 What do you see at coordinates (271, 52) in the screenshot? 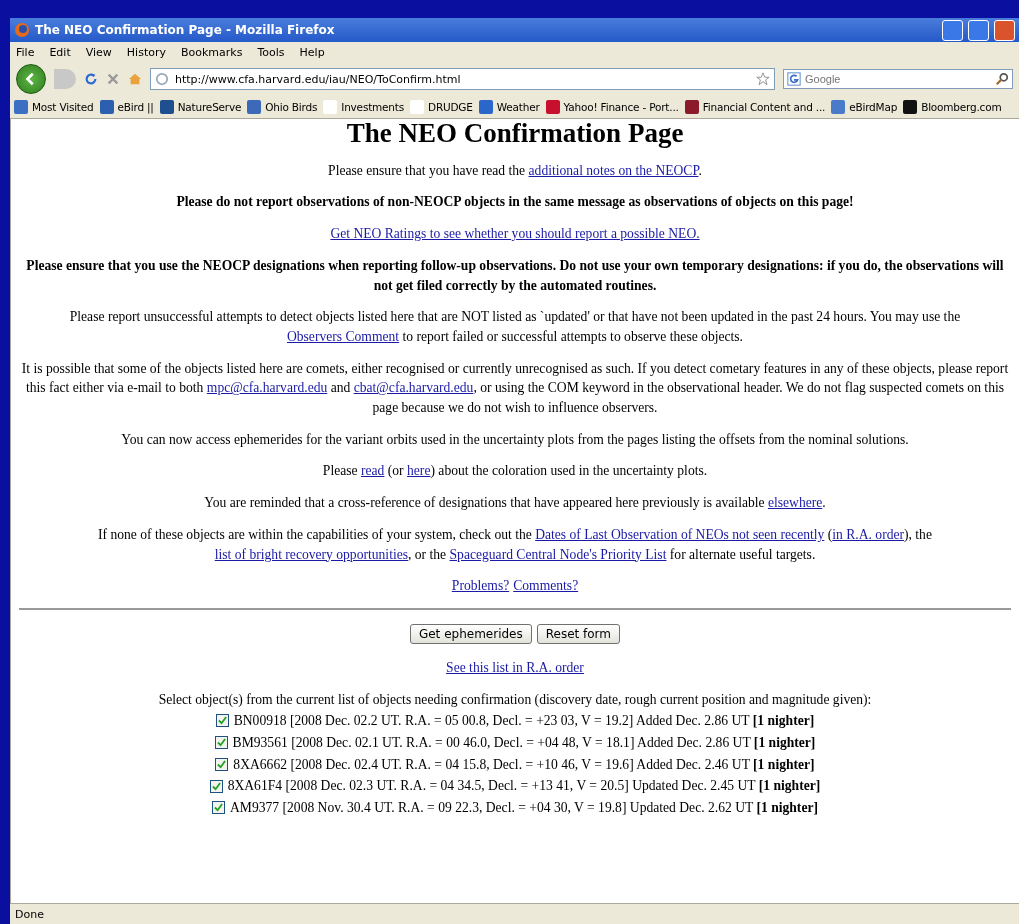
I see `menu-item: Tools` at bounding box center [271, 52].